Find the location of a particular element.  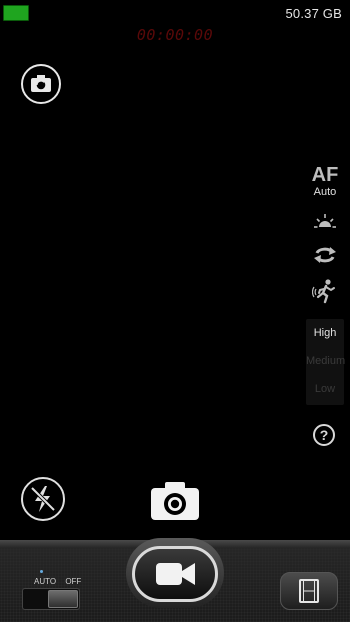

photo-mode-button is located at coordinates (175, 501).